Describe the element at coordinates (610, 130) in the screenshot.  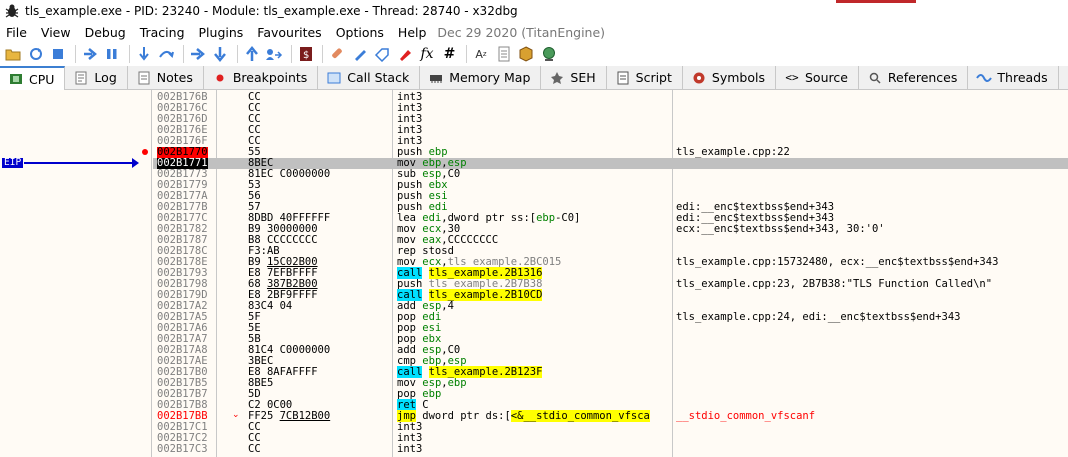
I see `disasm-row: 002B176E CC int3` at that location.